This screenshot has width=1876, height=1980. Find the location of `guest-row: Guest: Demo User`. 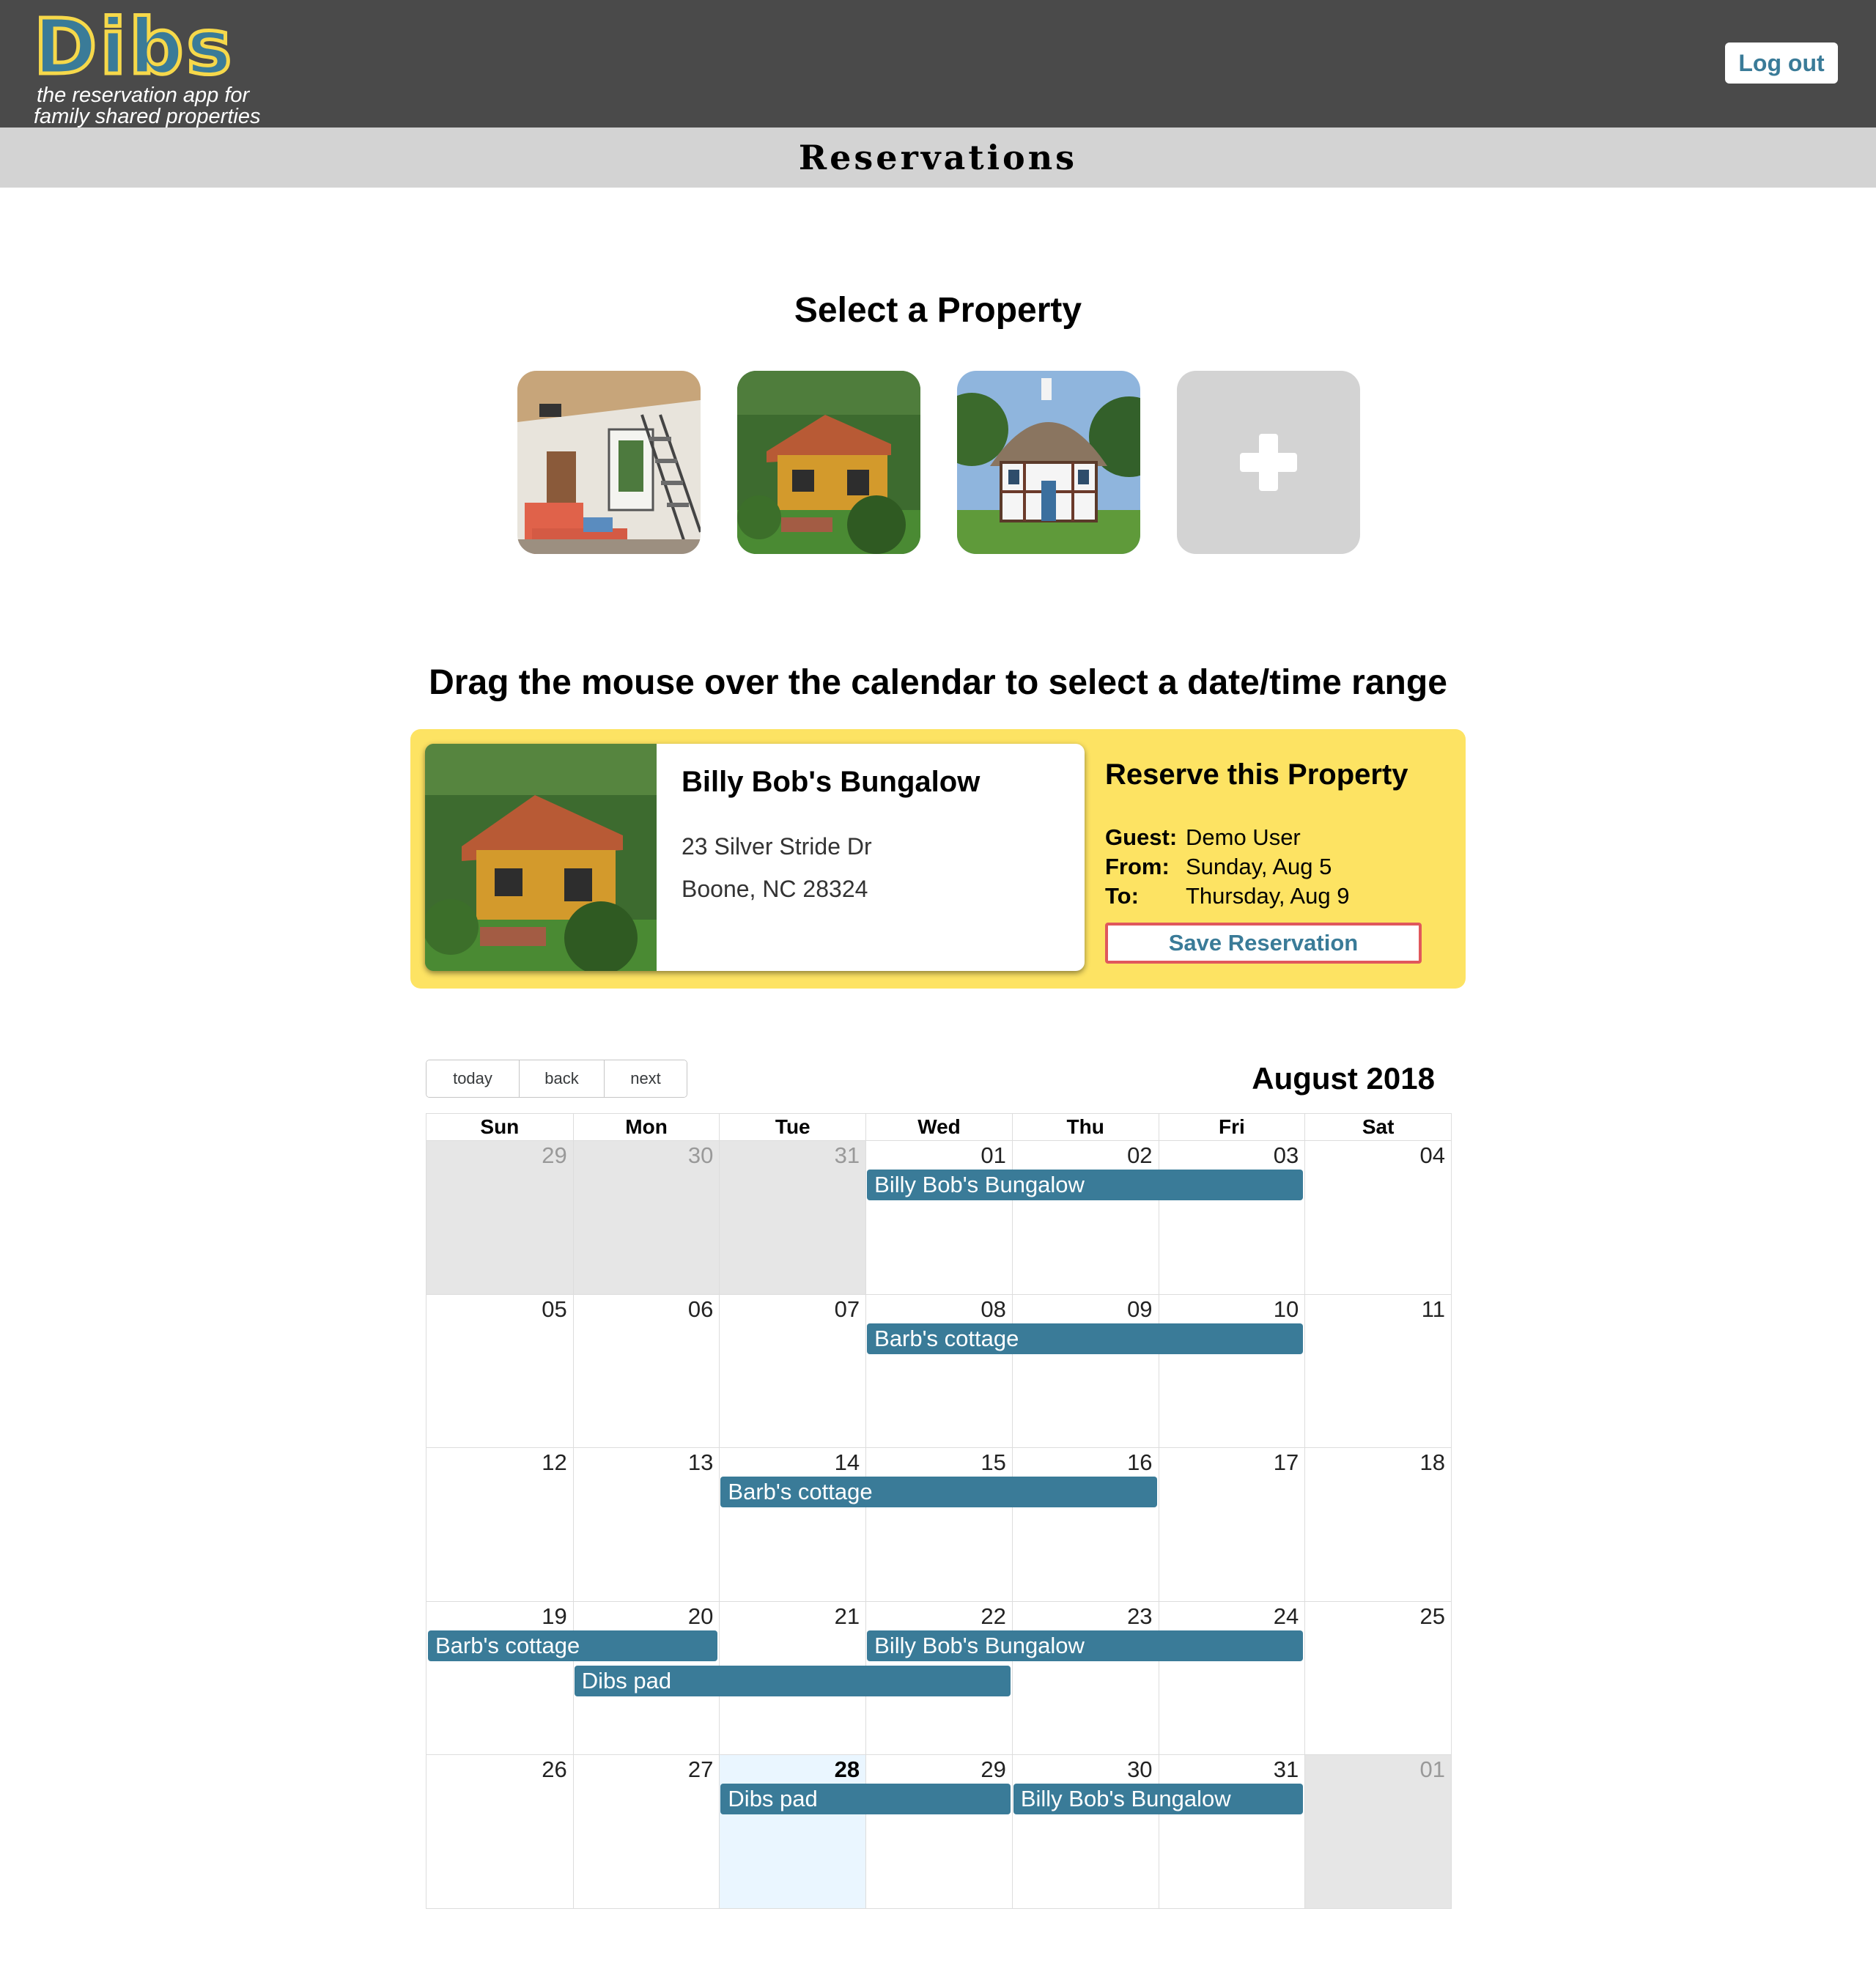

guest-row: Guest: Demo User is located at coordinates (1203, 837).